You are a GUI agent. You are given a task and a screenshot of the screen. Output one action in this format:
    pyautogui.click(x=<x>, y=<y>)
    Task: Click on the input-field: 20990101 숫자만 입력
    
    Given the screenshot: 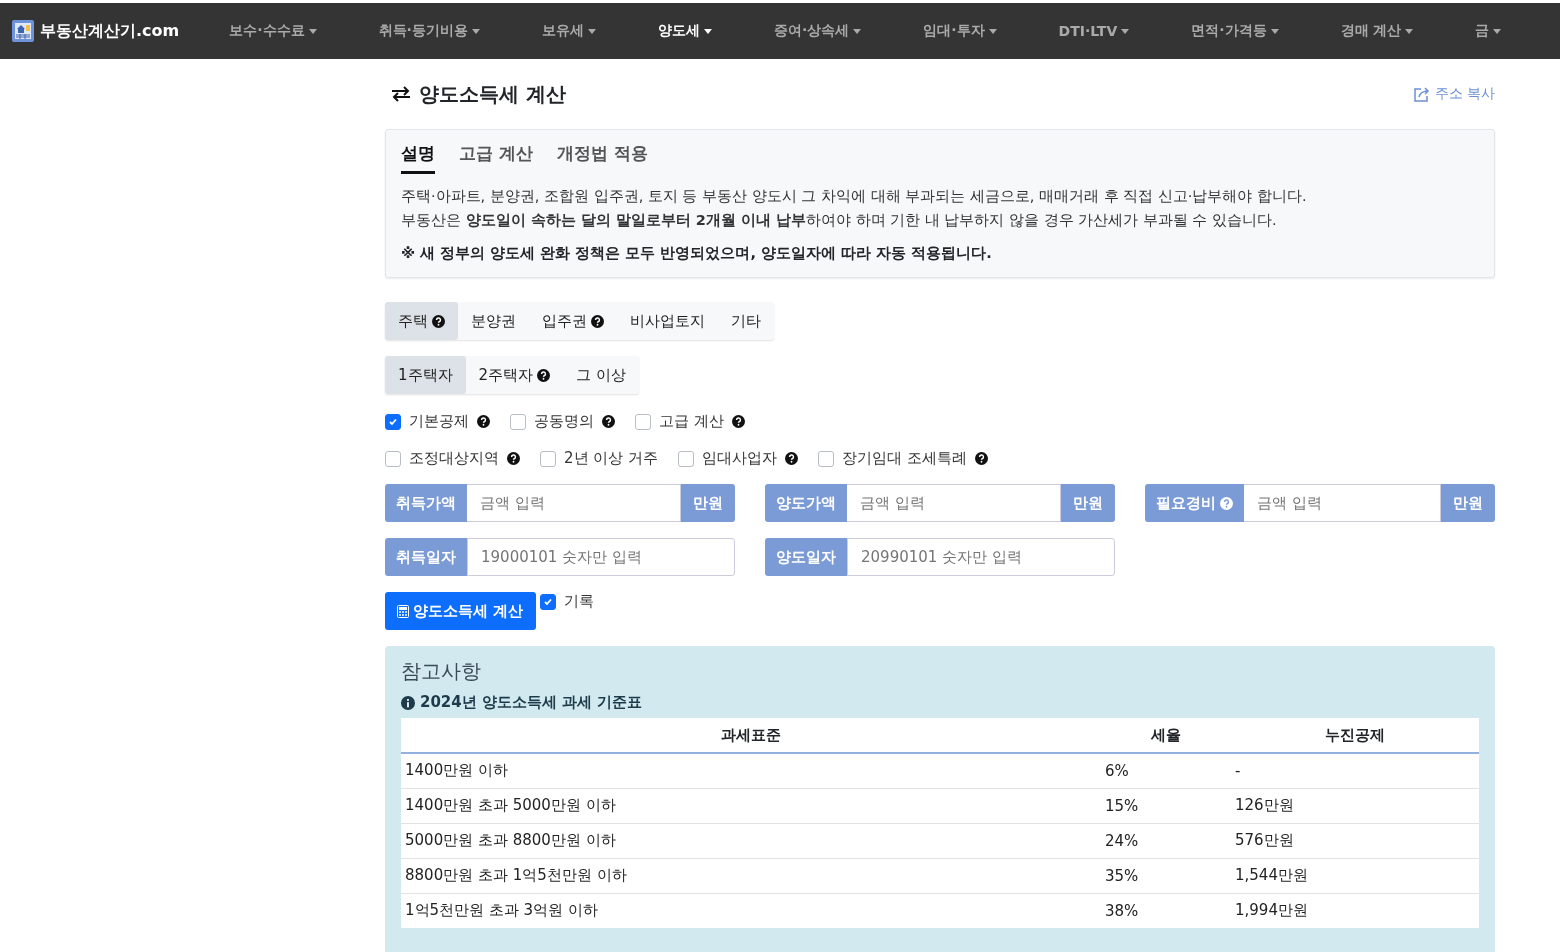 What is the action you would take?
    pyautogui.click(x=981, y=557)
    